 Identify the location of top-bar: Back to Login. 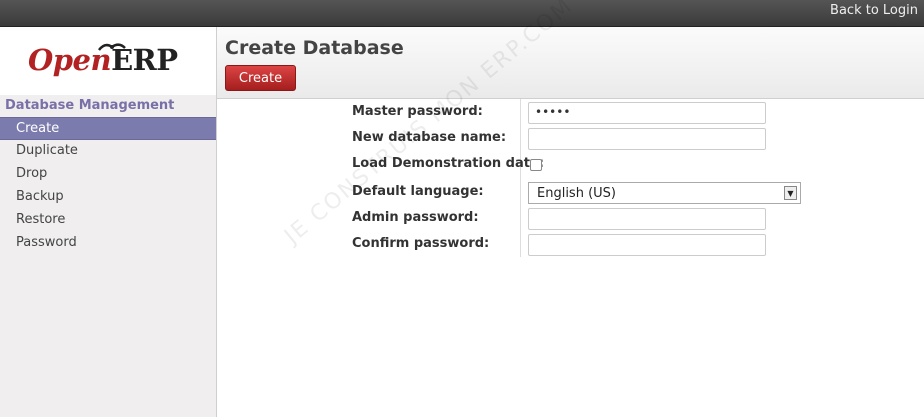
(462, 13).